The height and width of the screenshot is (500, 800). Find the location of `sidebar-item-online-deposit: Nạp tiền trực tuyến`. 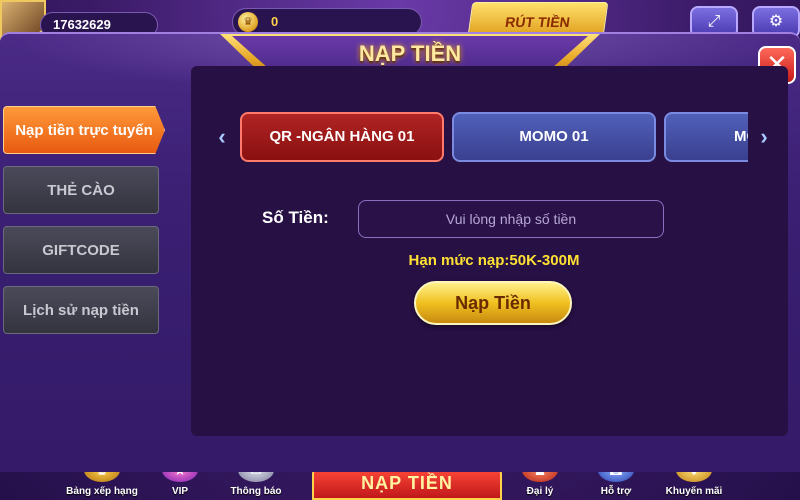

sidebar-item-online-deposit: Nạp tiền trực tuyến is located at coordinates (84, 130).